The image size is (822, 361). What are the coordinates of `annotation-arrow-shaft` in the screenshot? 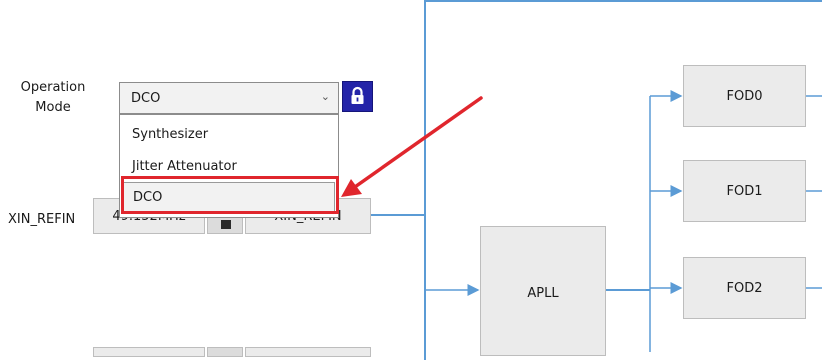 It's located at (416, 143).